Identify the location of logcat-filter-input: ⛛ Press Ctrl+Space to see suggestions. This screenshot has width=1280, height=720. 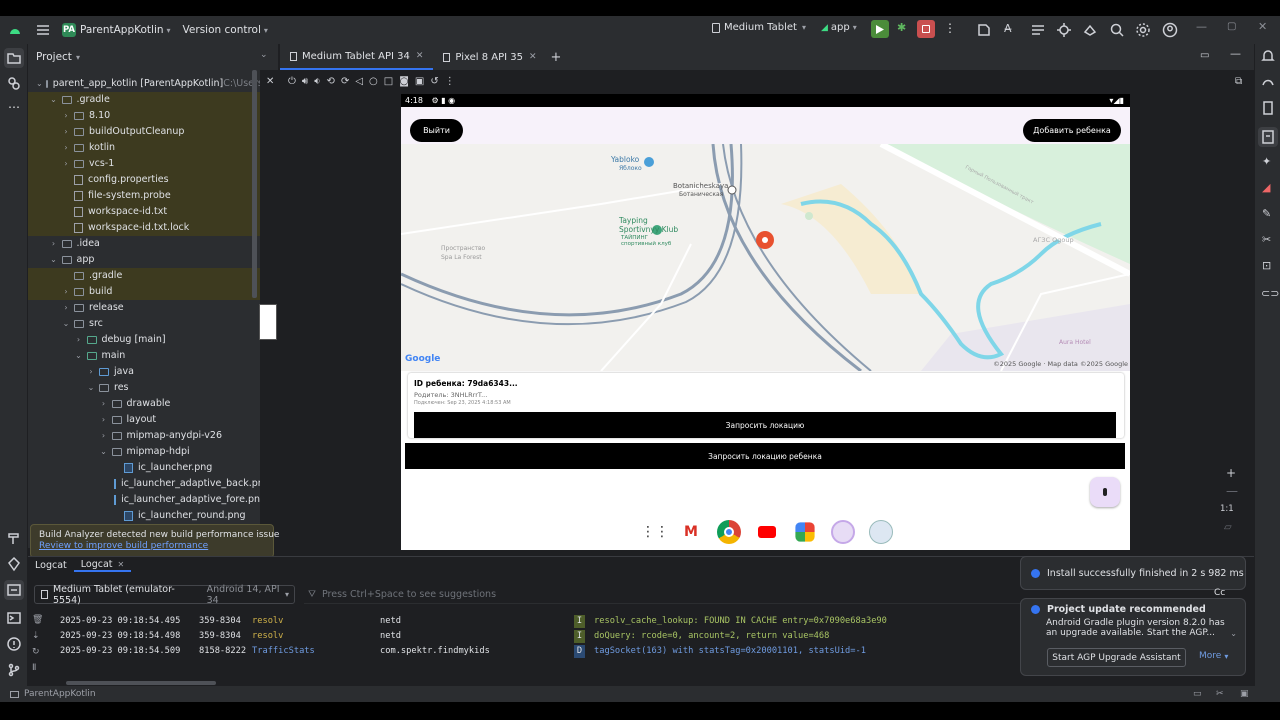
(663, 594).